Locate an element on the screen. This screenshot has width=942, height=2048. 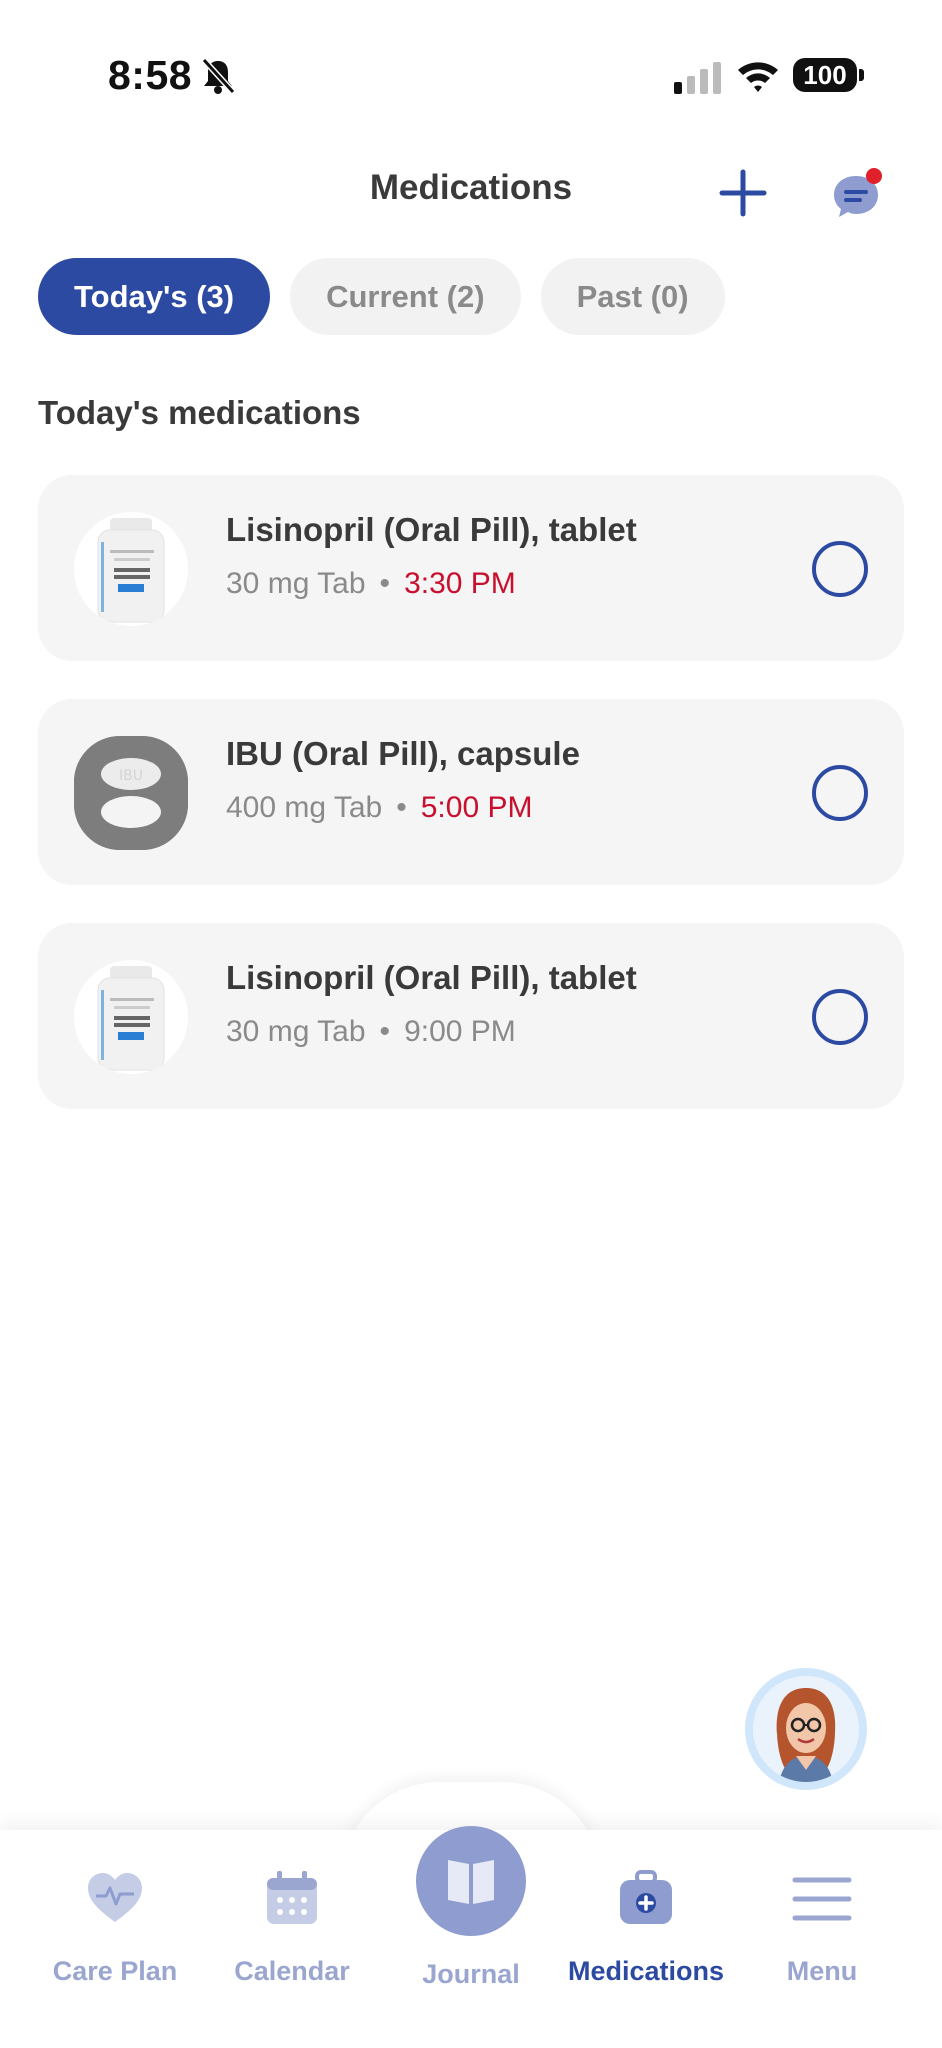
status-time: 8:58 is located at coordinates (150, 75).